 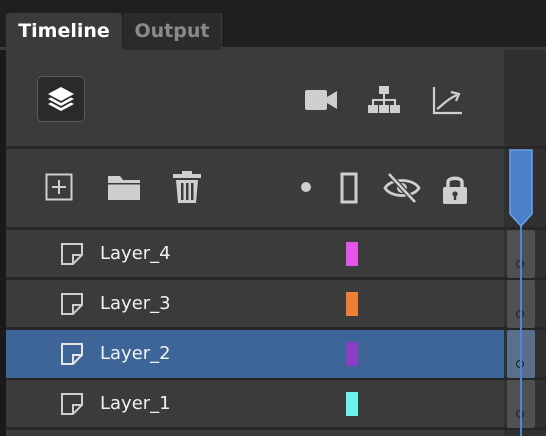 I want to click on tab-timeline: Timeline, so click(x=64, y=31).